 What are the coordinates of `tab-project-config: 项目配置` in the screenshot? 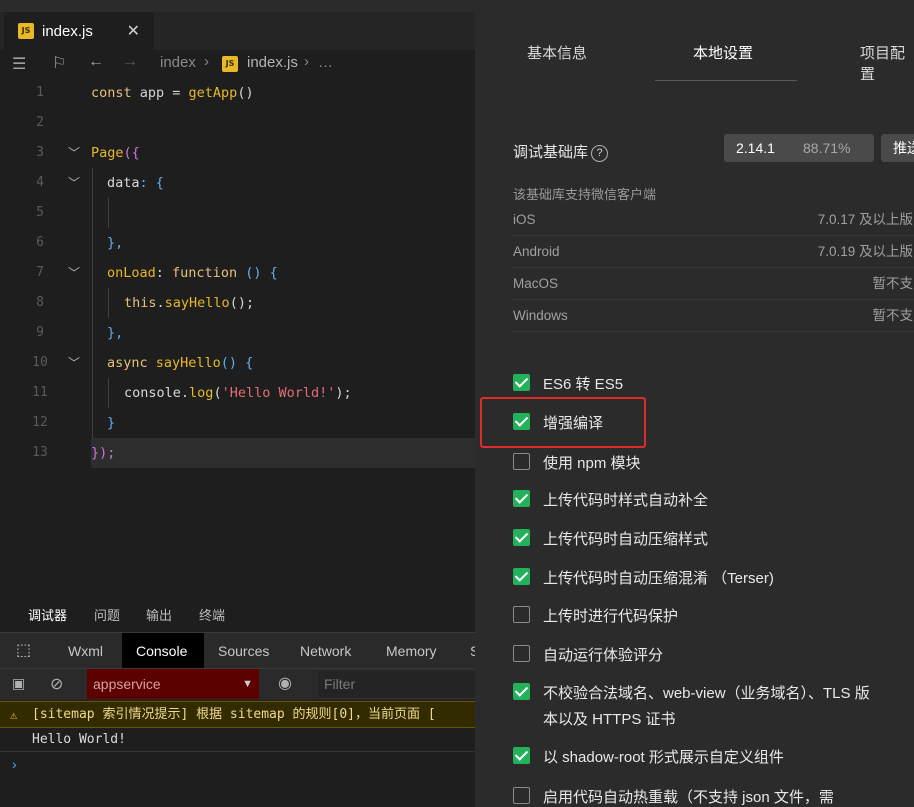 It's located at (887, 63).